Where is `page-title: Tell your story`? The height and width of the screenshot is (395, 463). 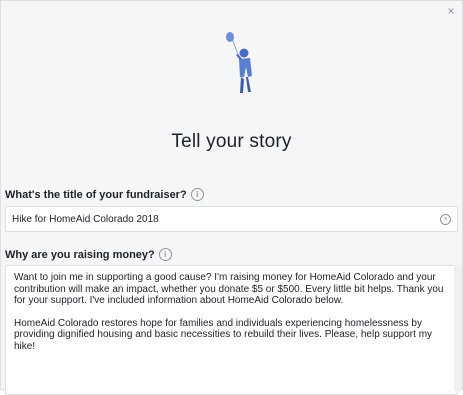
page-title: Tell your story is located at coordinates (231, 141).